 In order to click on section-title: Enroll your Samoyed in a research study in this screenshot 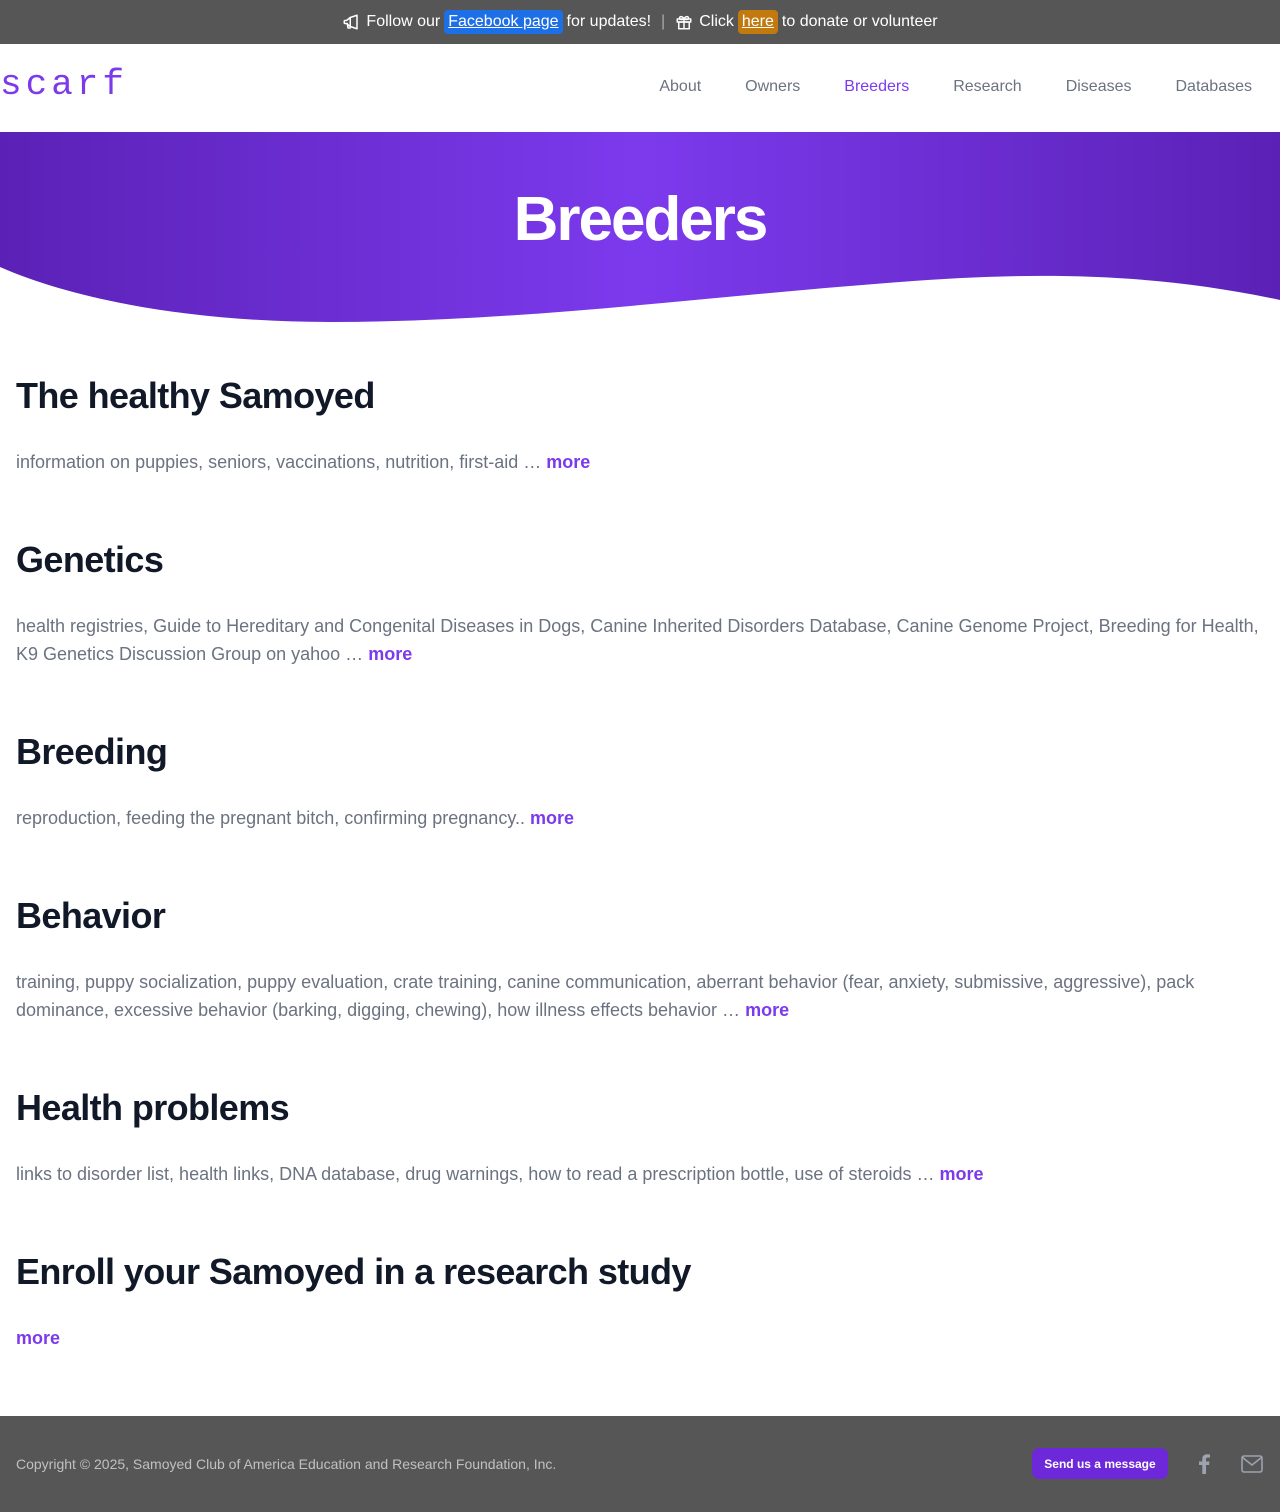, I will do `click(353, 1271)`.